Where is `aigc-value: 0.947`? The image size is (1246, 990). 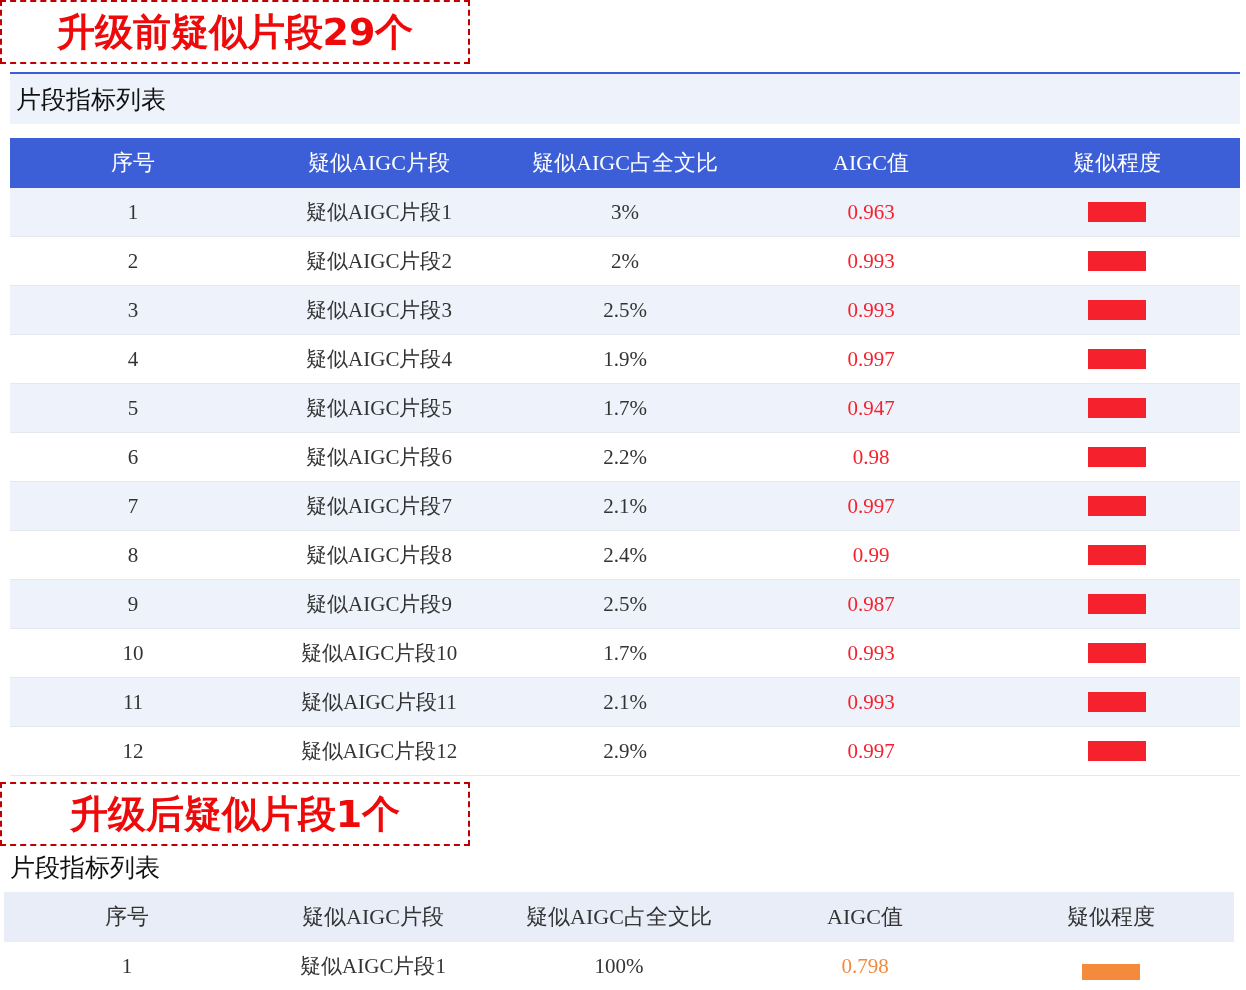
aigc-value: 0.947 is located at coordinates (871, 408).